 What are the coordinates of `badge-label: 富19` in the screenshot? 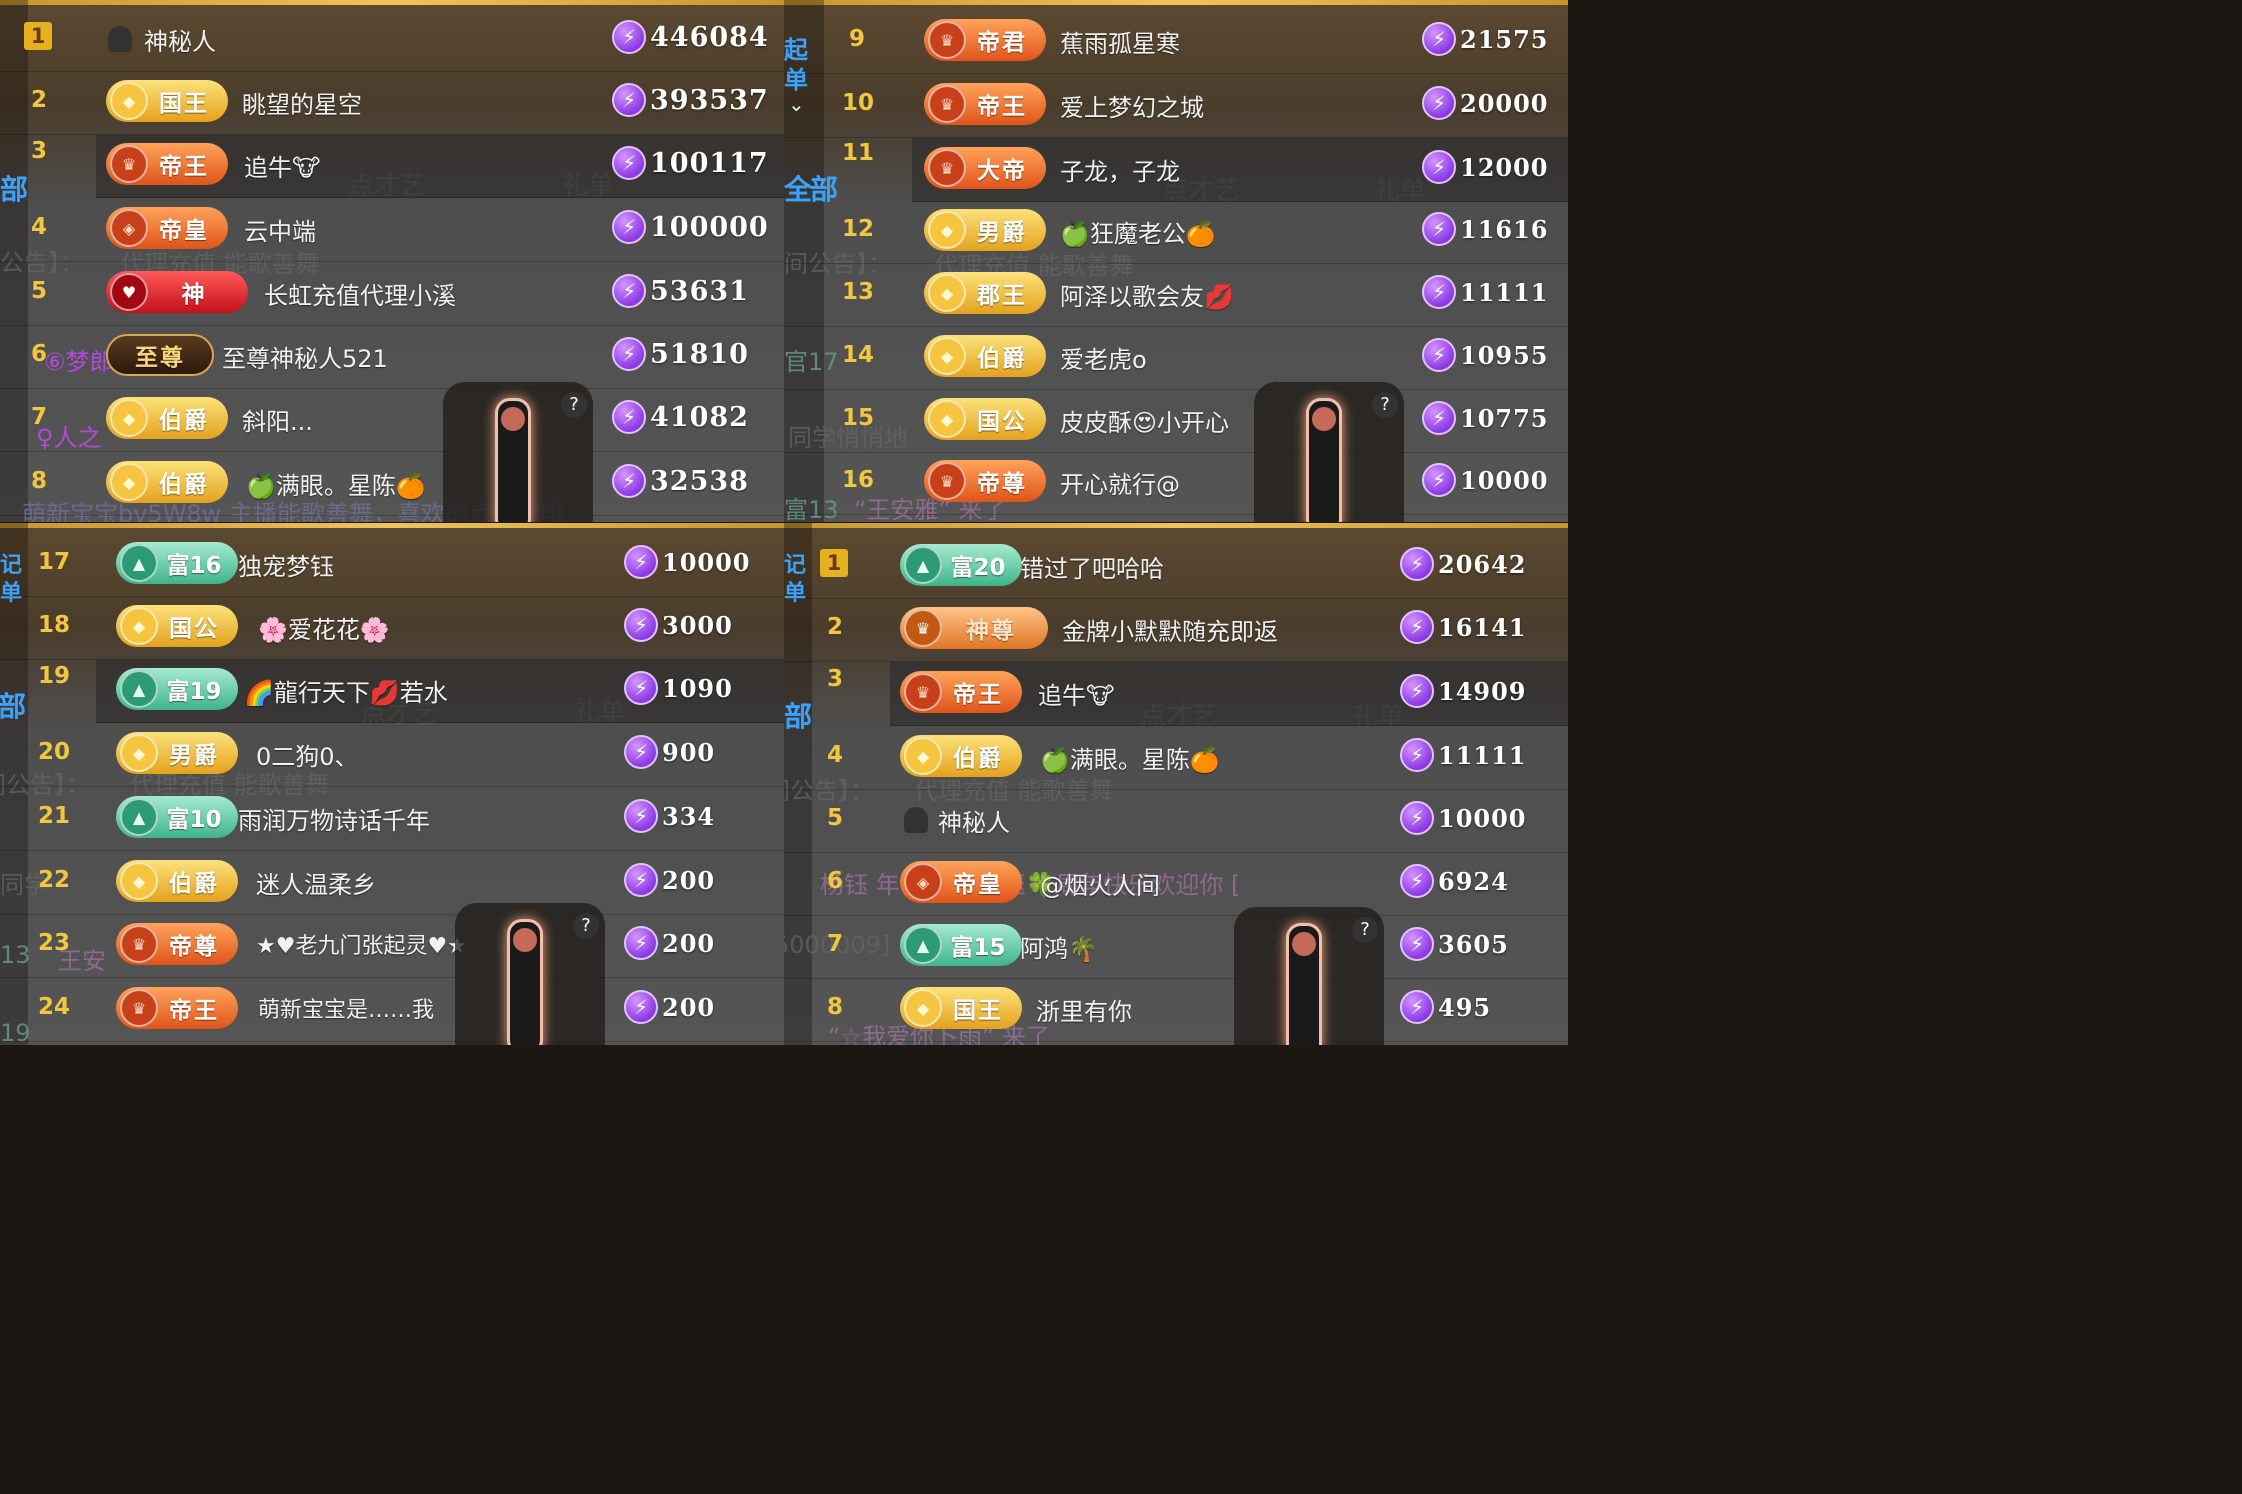 It's located at (194, 692).